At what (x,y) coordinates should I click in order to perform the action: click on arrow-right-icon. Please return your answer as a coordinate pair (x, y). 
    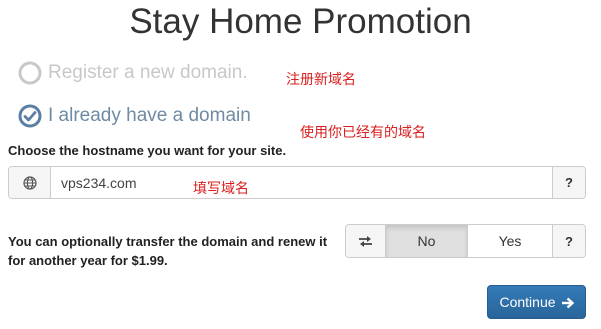
    Looking at the image, I should click on (567, 302).